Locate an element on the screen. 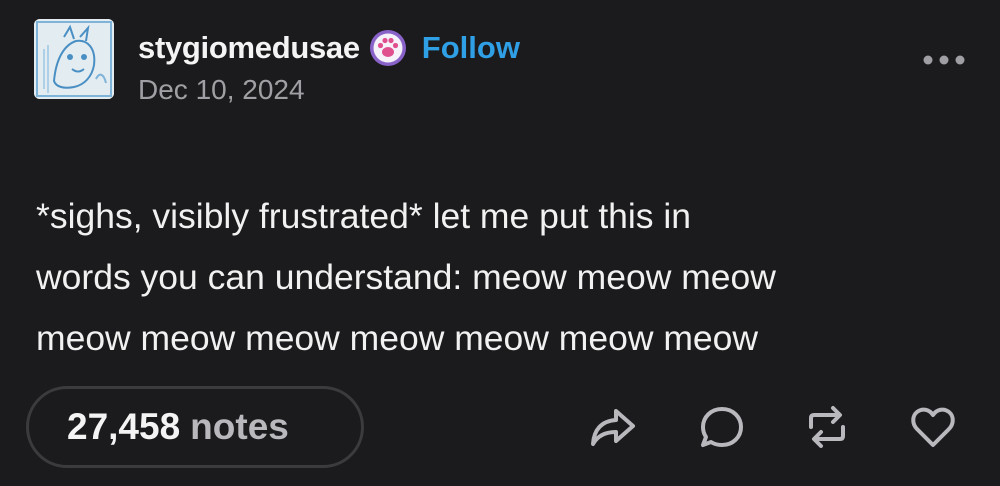 This screenshot has height=486, width=1000. more-dots-icon is located at coordinates (944, 60).